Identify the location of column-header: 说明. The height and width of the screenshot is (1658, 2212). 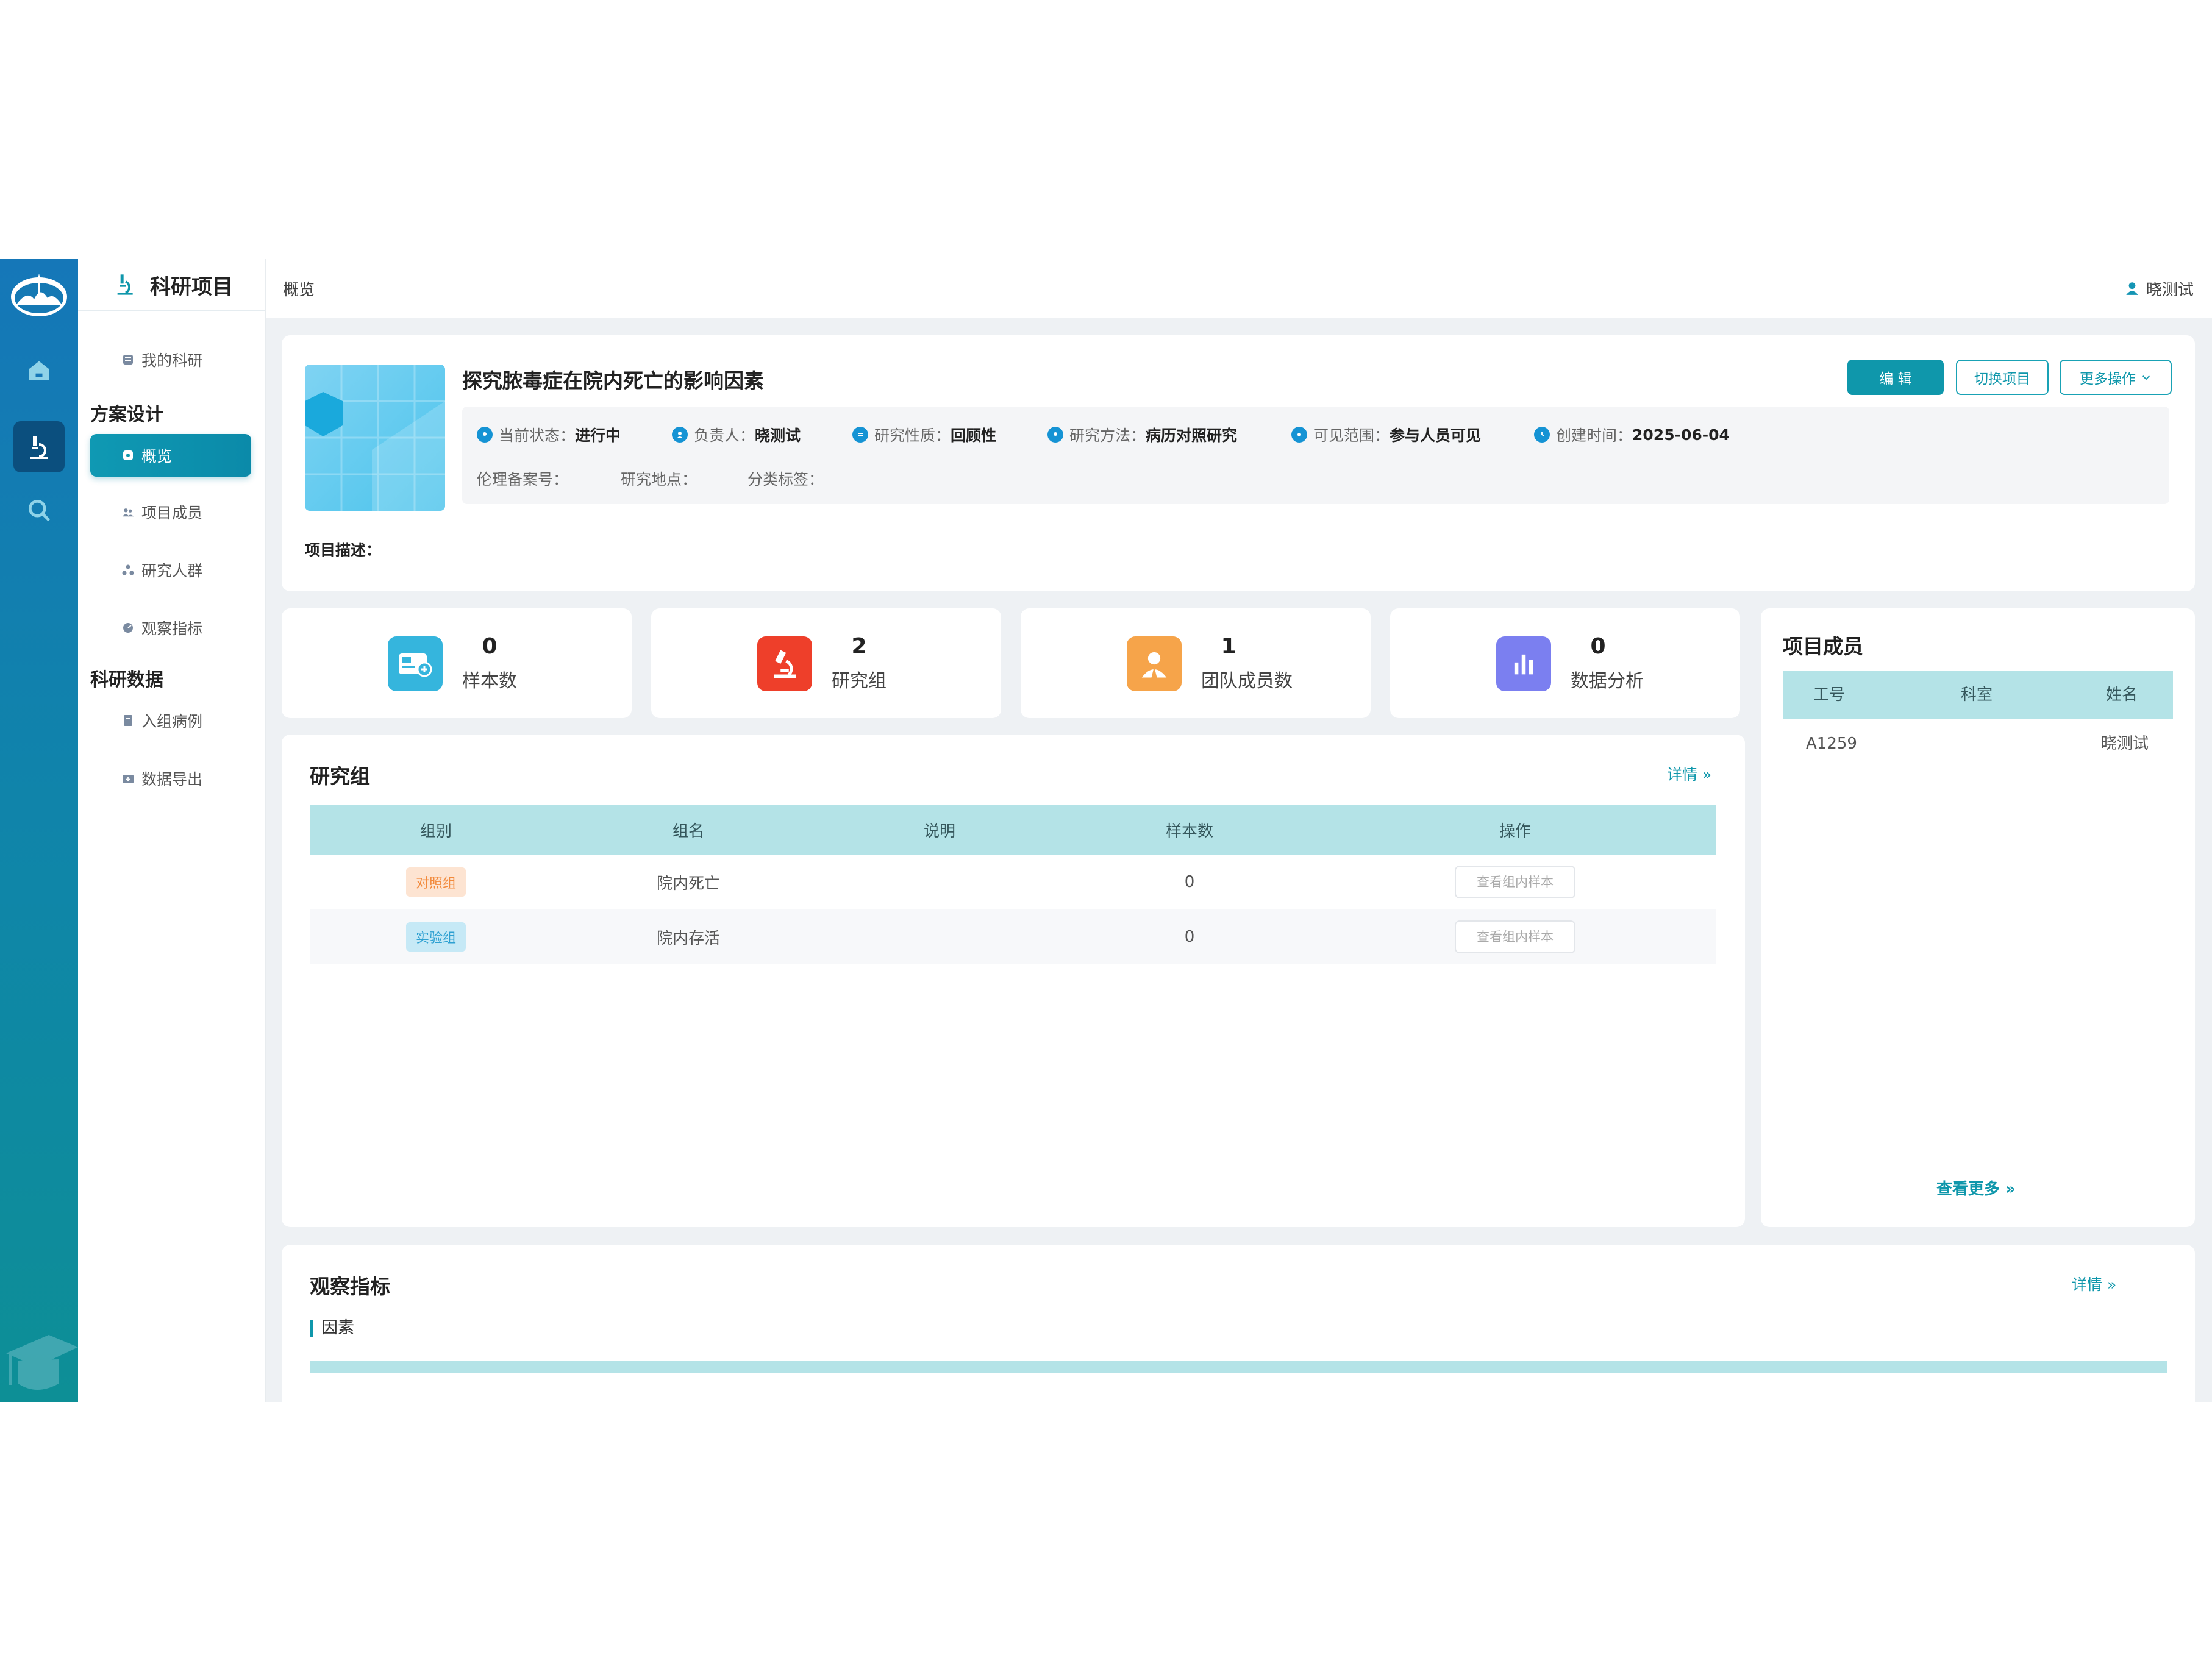
(939, 832).